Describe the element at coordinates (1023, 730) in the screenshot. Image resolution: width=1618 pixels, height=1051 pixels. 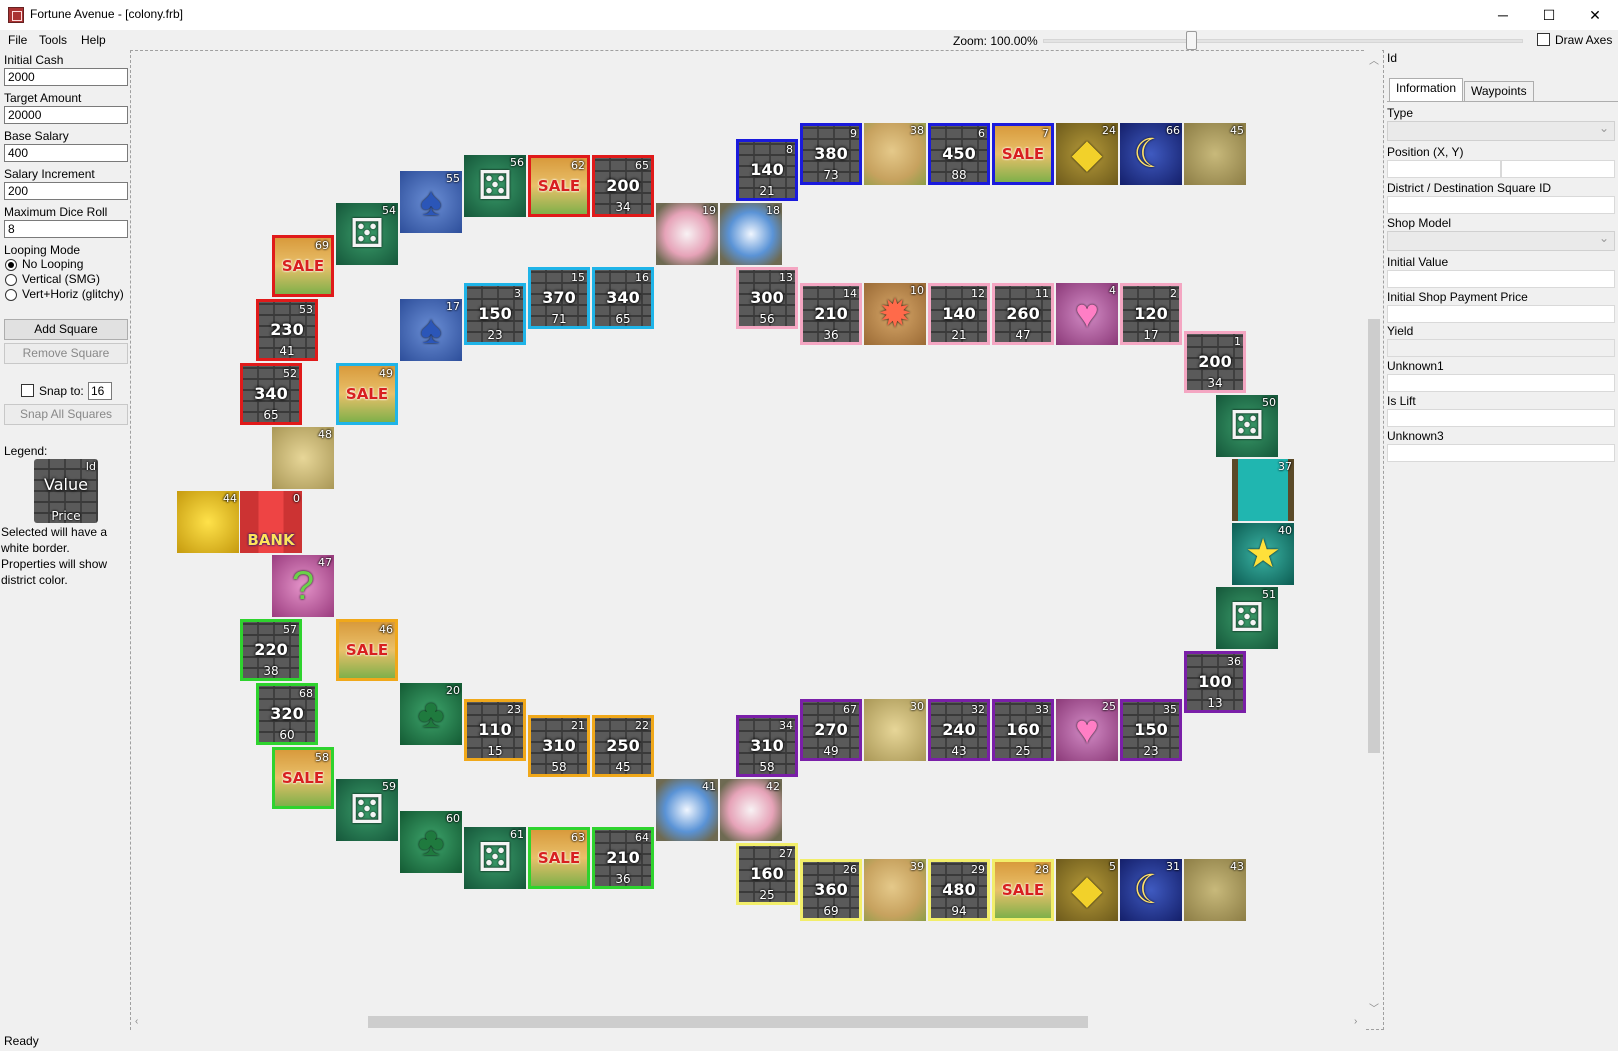
I see `board-square-33: 33 160 25` at that location.